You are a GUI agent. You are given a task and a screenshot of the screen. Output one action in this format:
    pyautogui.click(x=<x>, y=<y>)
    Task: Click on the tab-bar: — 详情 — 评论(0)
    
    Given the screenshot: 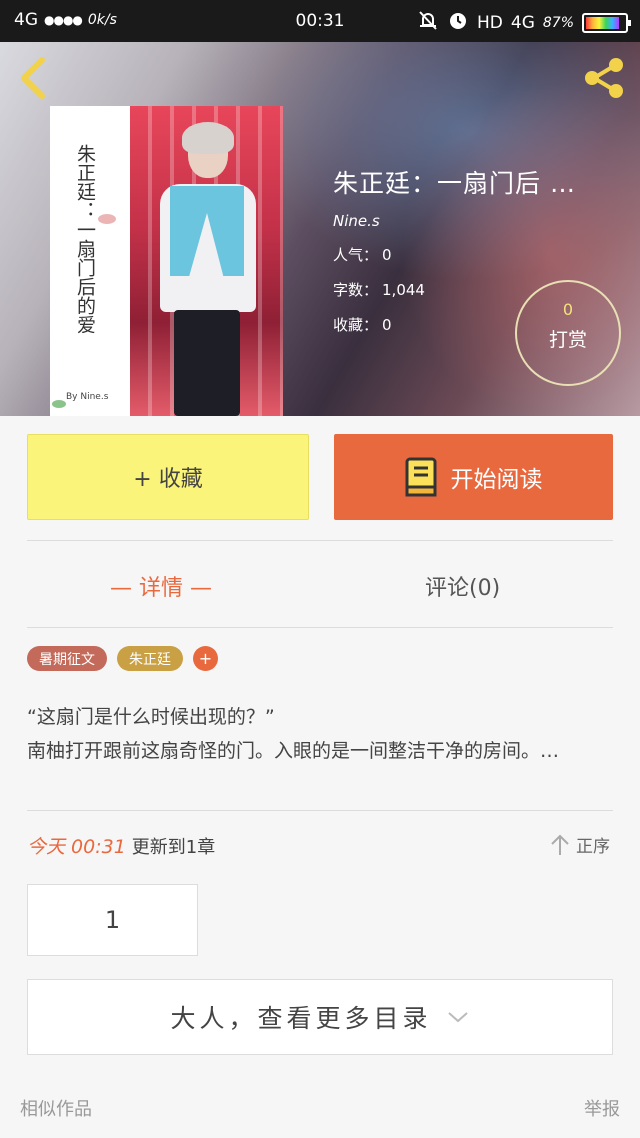 What is the action you would take?
    pyautogui.click(x=320, y=585)
    